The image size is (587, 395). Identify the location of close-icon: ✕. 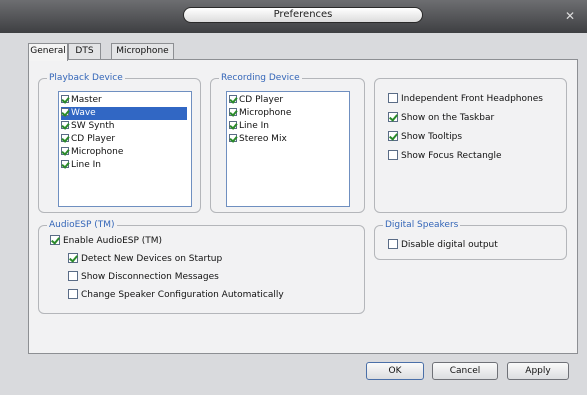
(570, 16).